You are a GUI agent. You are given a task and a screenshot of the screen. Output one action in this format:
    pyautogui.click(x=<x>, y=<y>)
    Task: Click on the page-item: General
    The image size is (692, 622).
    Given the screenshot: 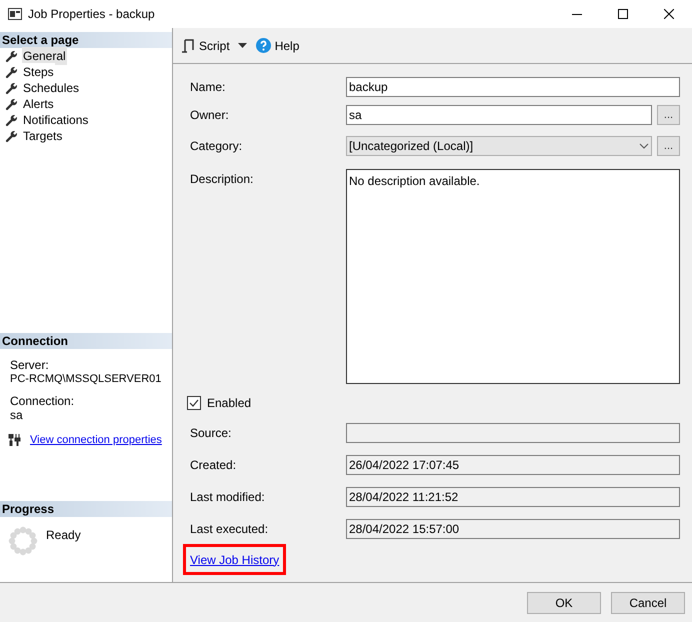 What is the action you would take?
    pyautogui.click(x=44, y=56)
    